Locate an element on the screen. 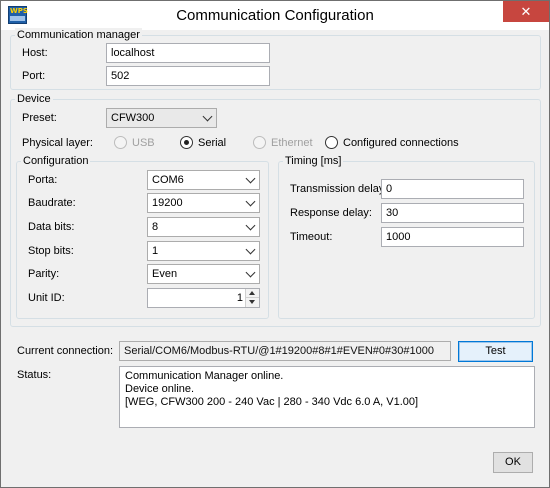 Image resolution: width=550 pixels, height=488 pixels. parity-value: Even is located at coordinates (165, 274).